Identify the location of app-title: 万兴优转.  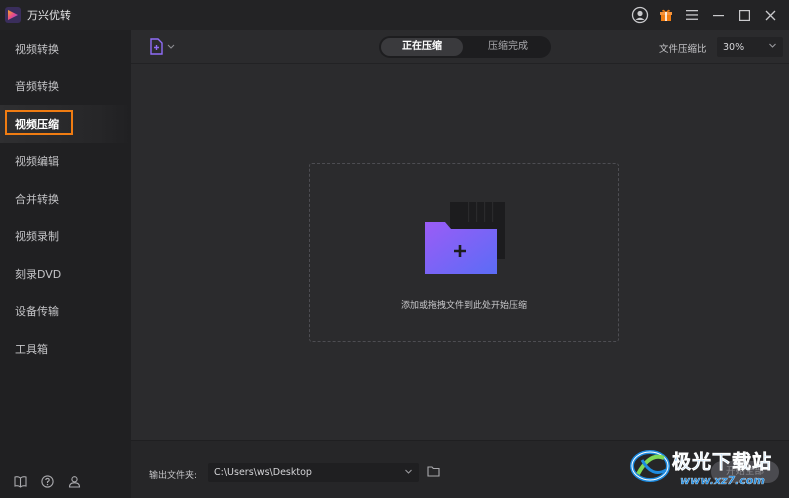
(49, 15).